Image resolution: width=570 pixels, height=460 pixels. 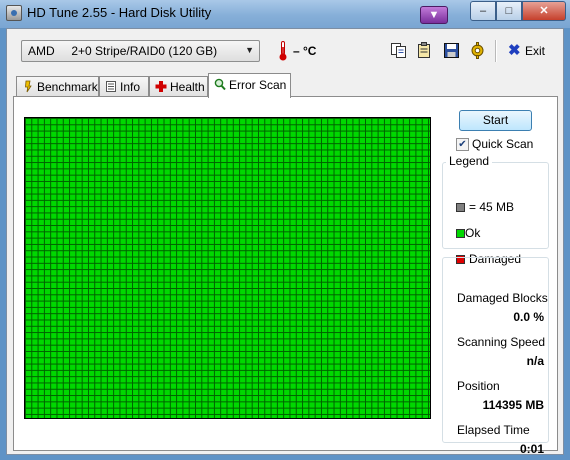 I want to click on stats-group, so click(x=495, y=350).